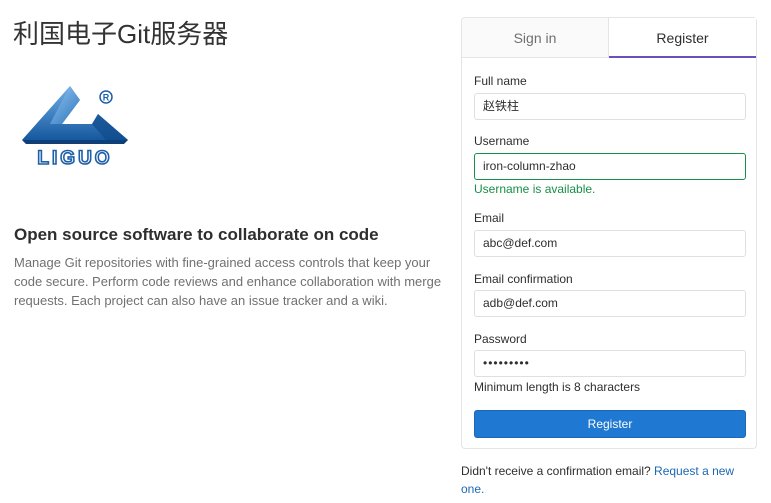  Describe the element at coordinates (500, 81) in the screenshot. I see `full-name-label: Full name` at that location.